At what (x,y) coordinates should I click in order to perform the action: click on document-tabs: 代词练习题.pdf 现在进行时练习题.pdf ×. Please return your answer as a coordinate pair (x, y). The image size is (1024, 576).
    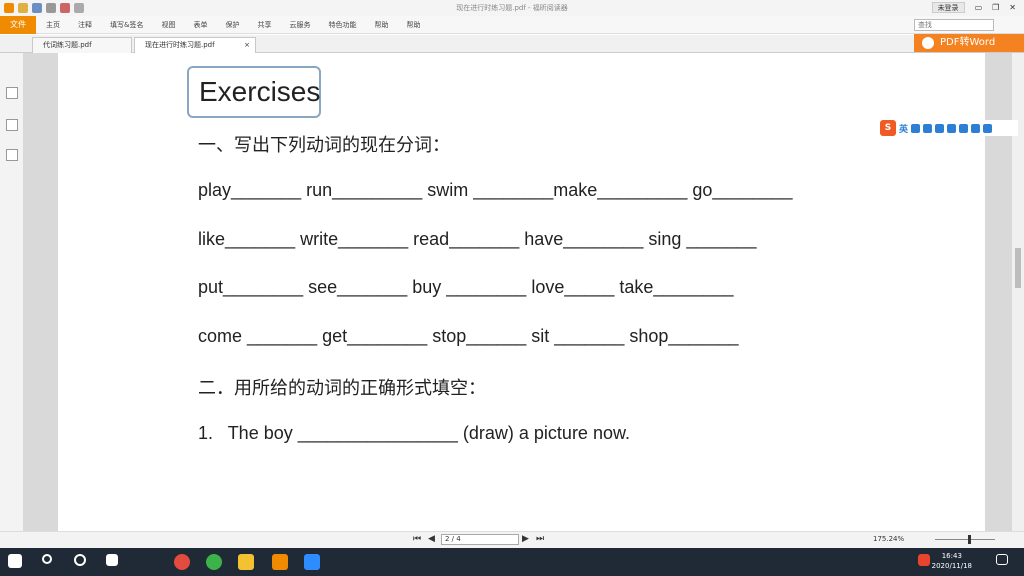
    Looking at the image, I should click on (512, 44).